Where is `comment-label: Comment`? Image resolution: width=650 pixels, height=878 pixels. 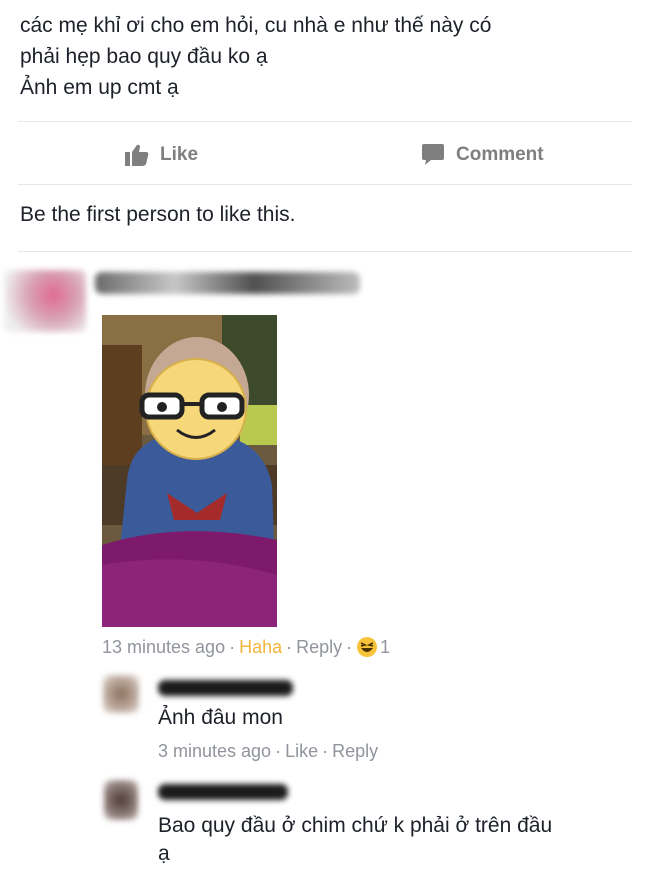 comment-label: Comment is located at coordinates (500, 154).